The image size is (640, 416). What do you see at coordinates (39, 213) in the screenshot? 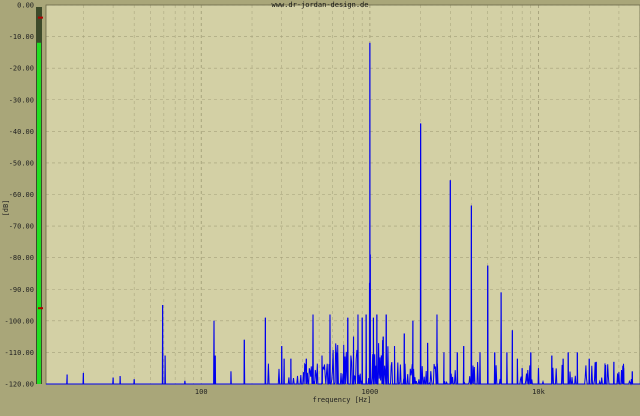
I see `level-meter-fill` at bounding box center [39, 213].